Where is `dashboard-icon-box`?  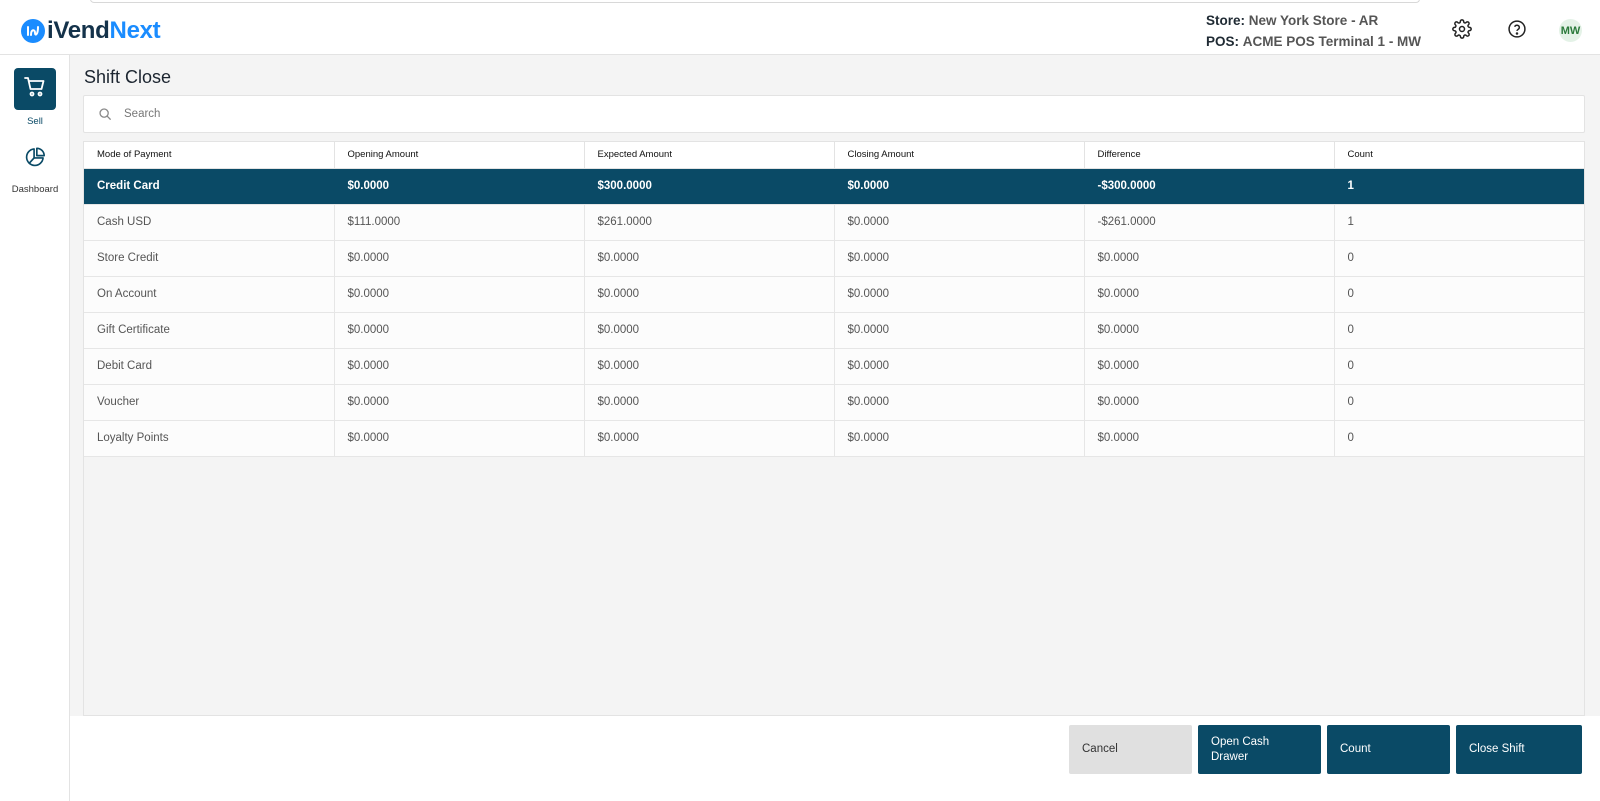 dashboard-icon-box is located at coordinates (35, 159).